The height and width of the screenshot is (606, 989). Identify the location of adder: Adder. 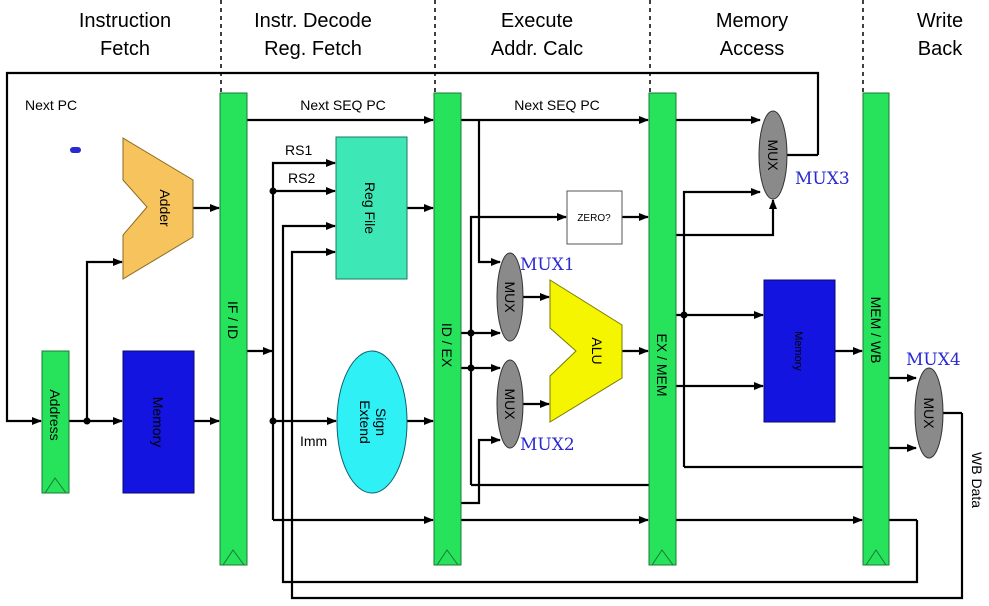
(158, 208).